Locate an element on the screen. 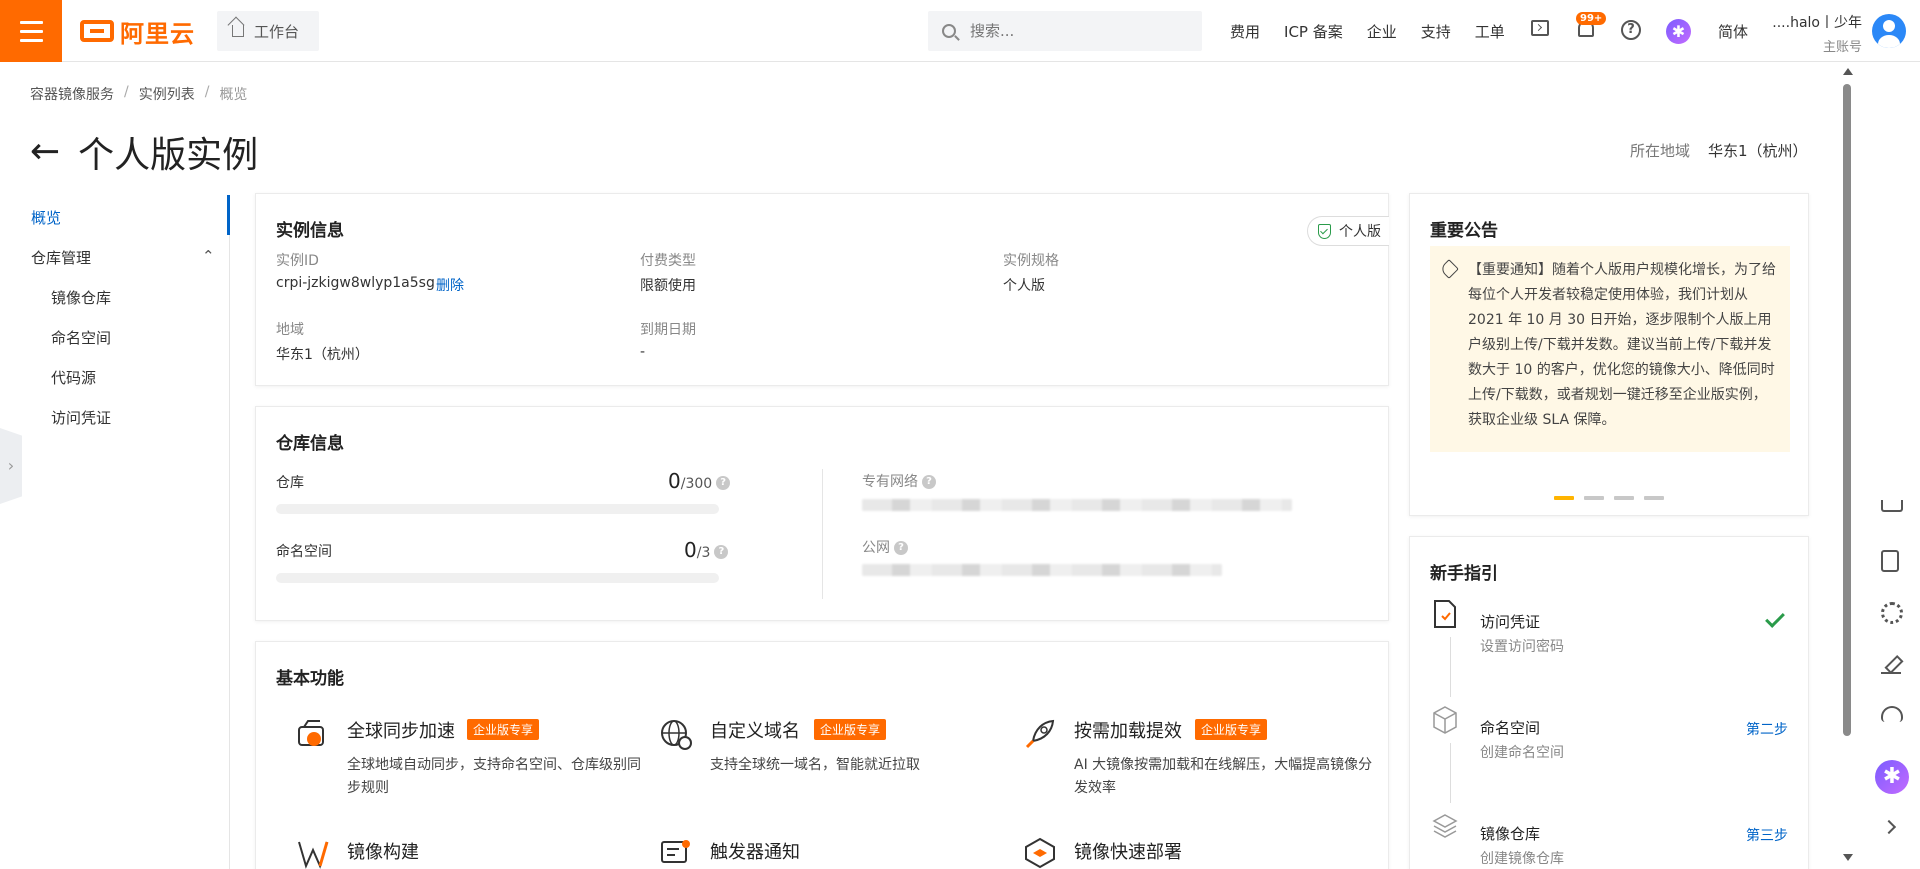 The width and height of the screenshot is (1920, 869). workbench-button: 工作台 is located at coordinates (268, 31).